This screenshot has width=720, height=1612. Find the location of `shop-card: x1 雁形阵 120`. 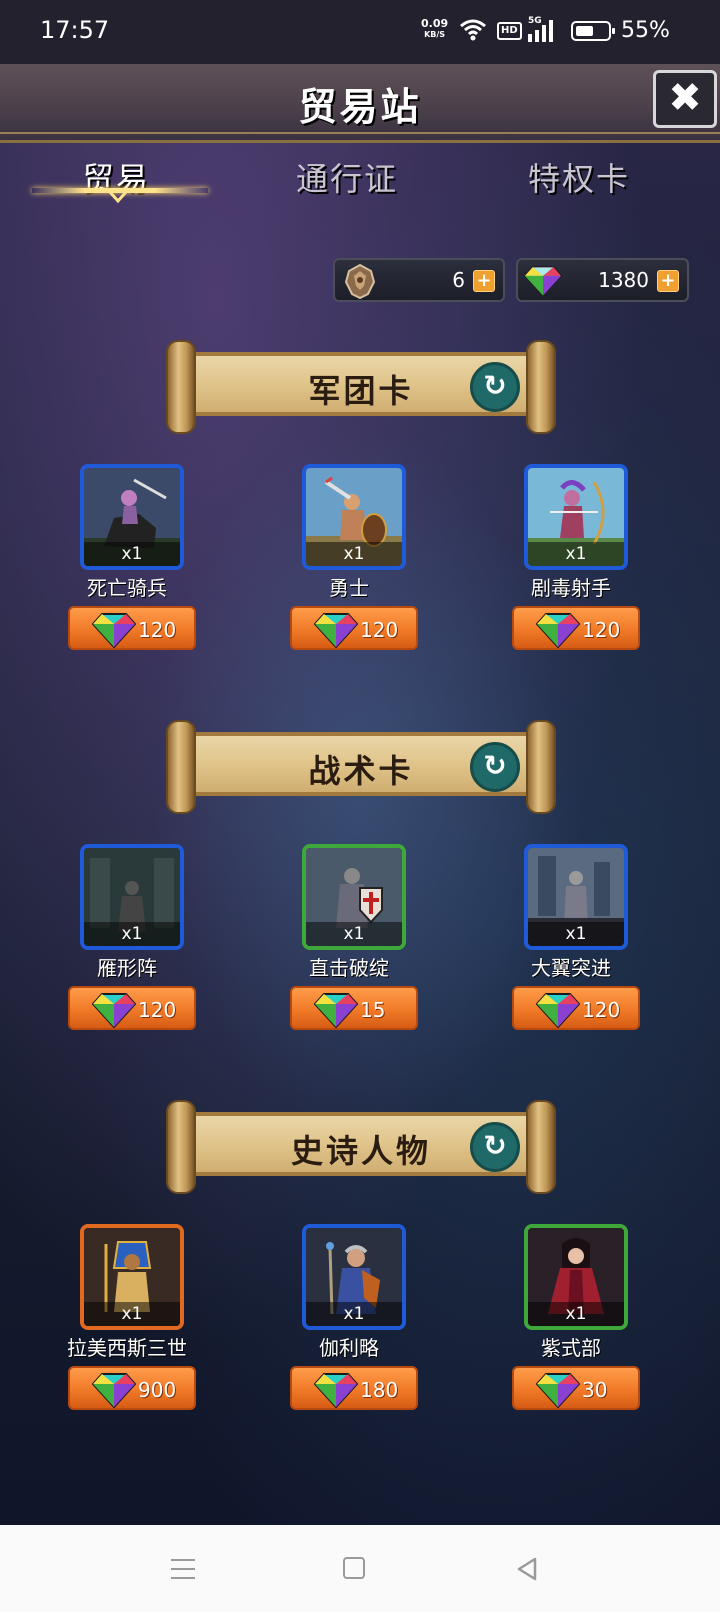

shop-card: x1 雁形阵 120 is located at coordinates (127, 944).